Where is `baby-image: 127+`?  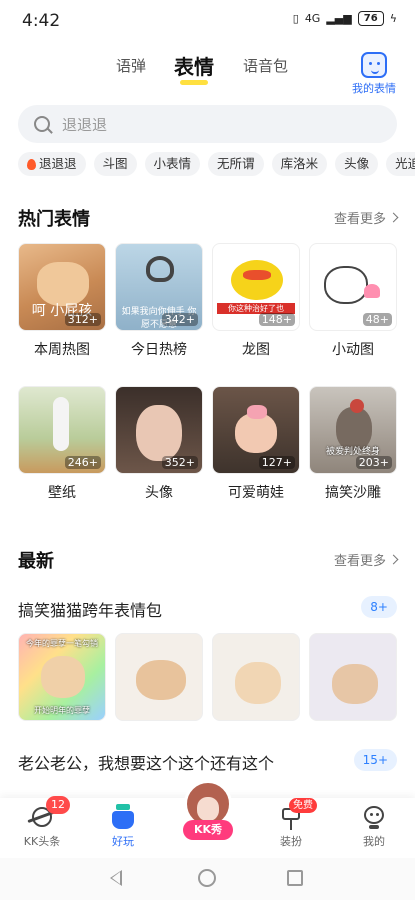 baby-image: 127+ is located at coordinates (256, 430).